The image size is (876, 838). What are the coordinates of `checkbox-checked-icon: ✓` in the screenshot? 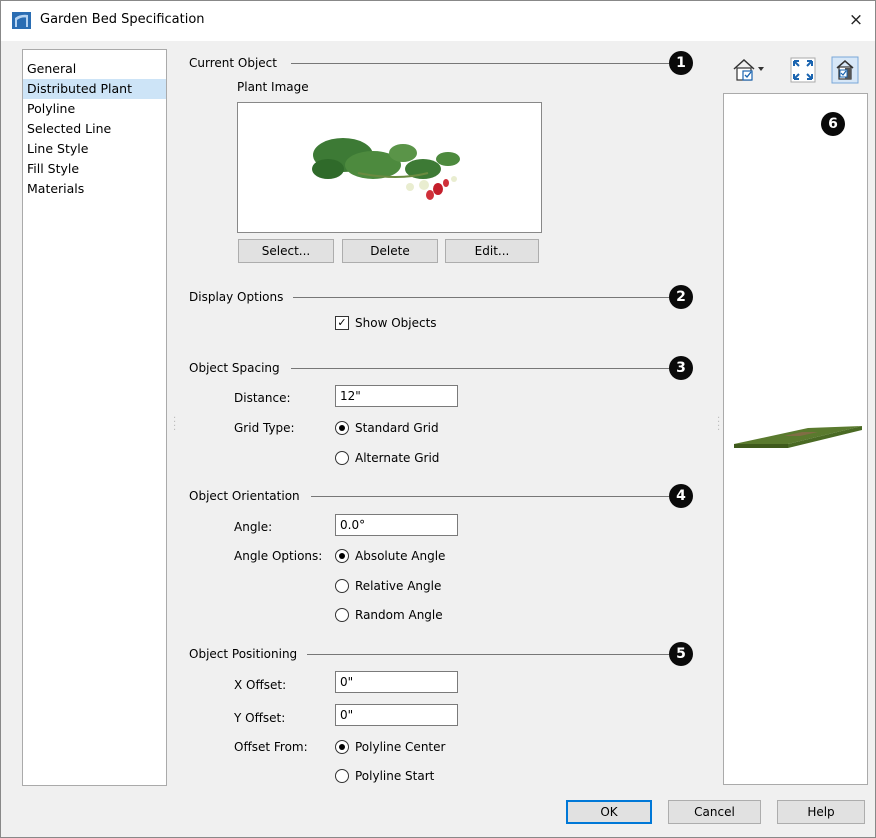 It's located at (342, 322).